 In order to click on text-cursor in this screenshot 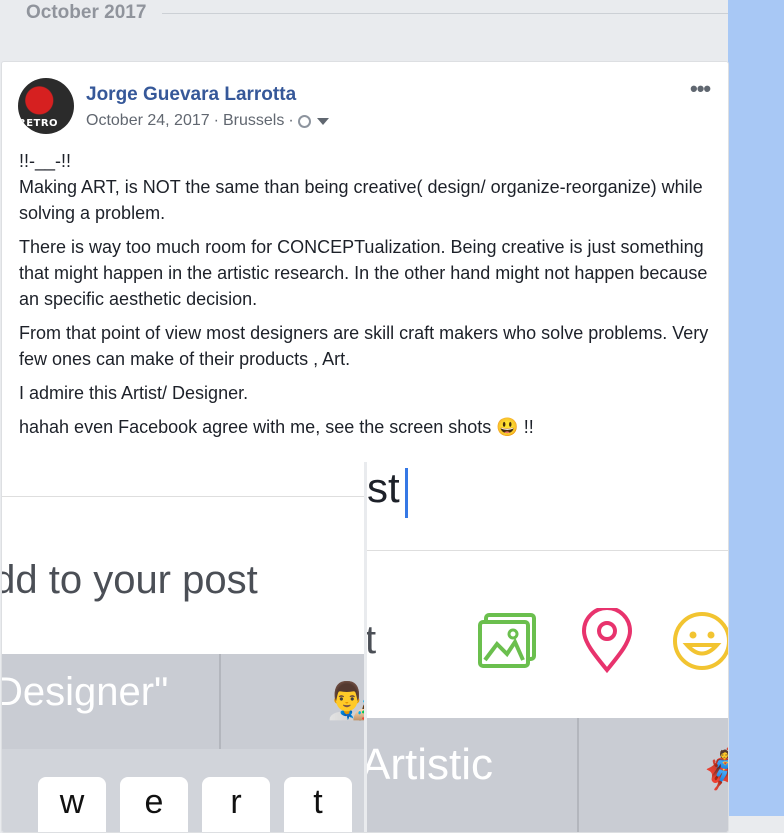, I will do `click(406, 493)`.